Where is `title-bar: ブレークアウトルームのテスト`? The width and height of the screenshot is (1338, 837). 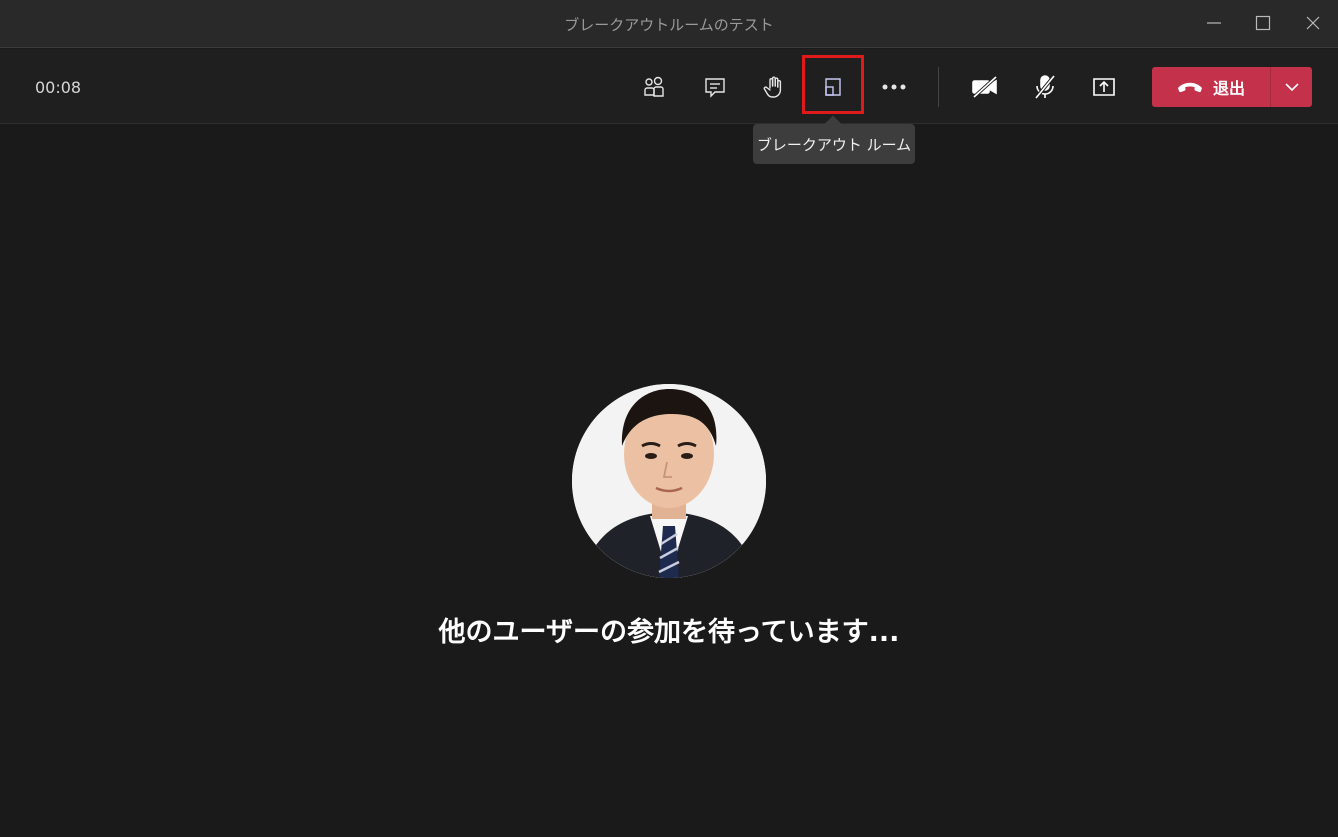 title-bar: ブレークアウトルームのテスト is located at coordinates (669, 24).